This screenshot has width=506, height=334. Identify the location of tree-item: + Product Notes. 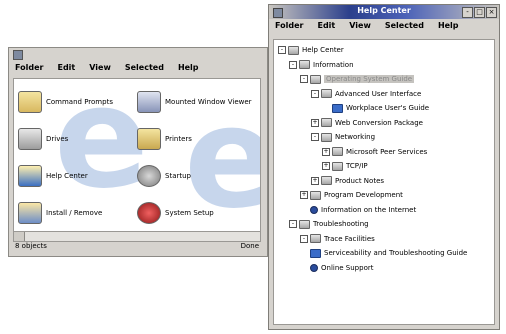
(384, 181).